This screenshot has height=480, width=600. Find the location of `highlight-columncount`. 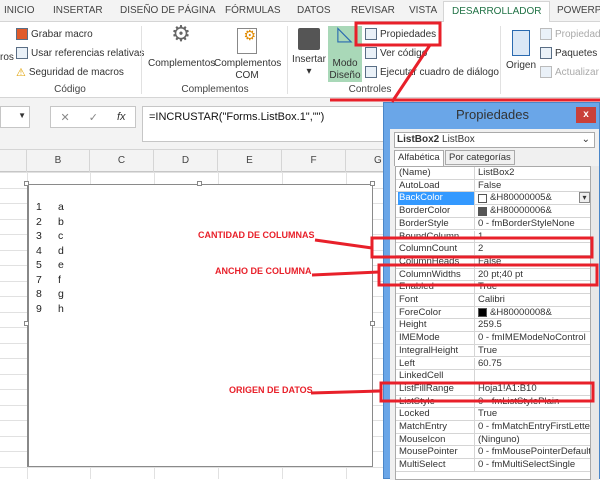

highlight-columncount is located at coordinates (482, 247).